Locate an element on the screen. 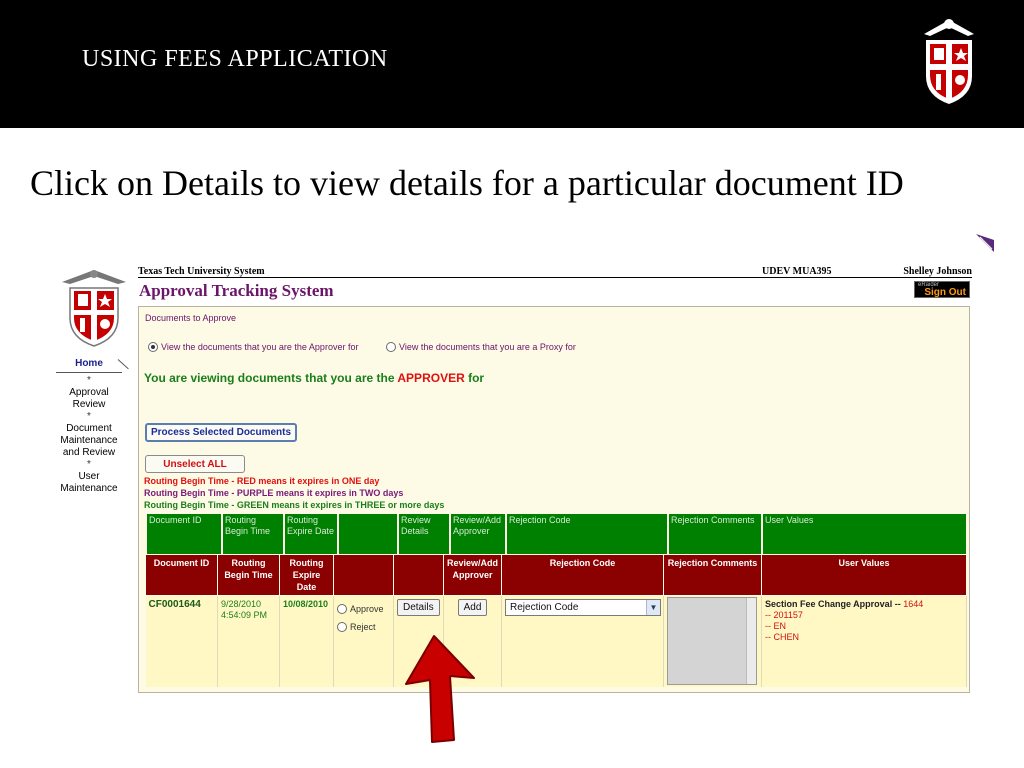 The image size is (1024, 768). green-header-cell: Rejection Comments is located at coordinates (715, 534).